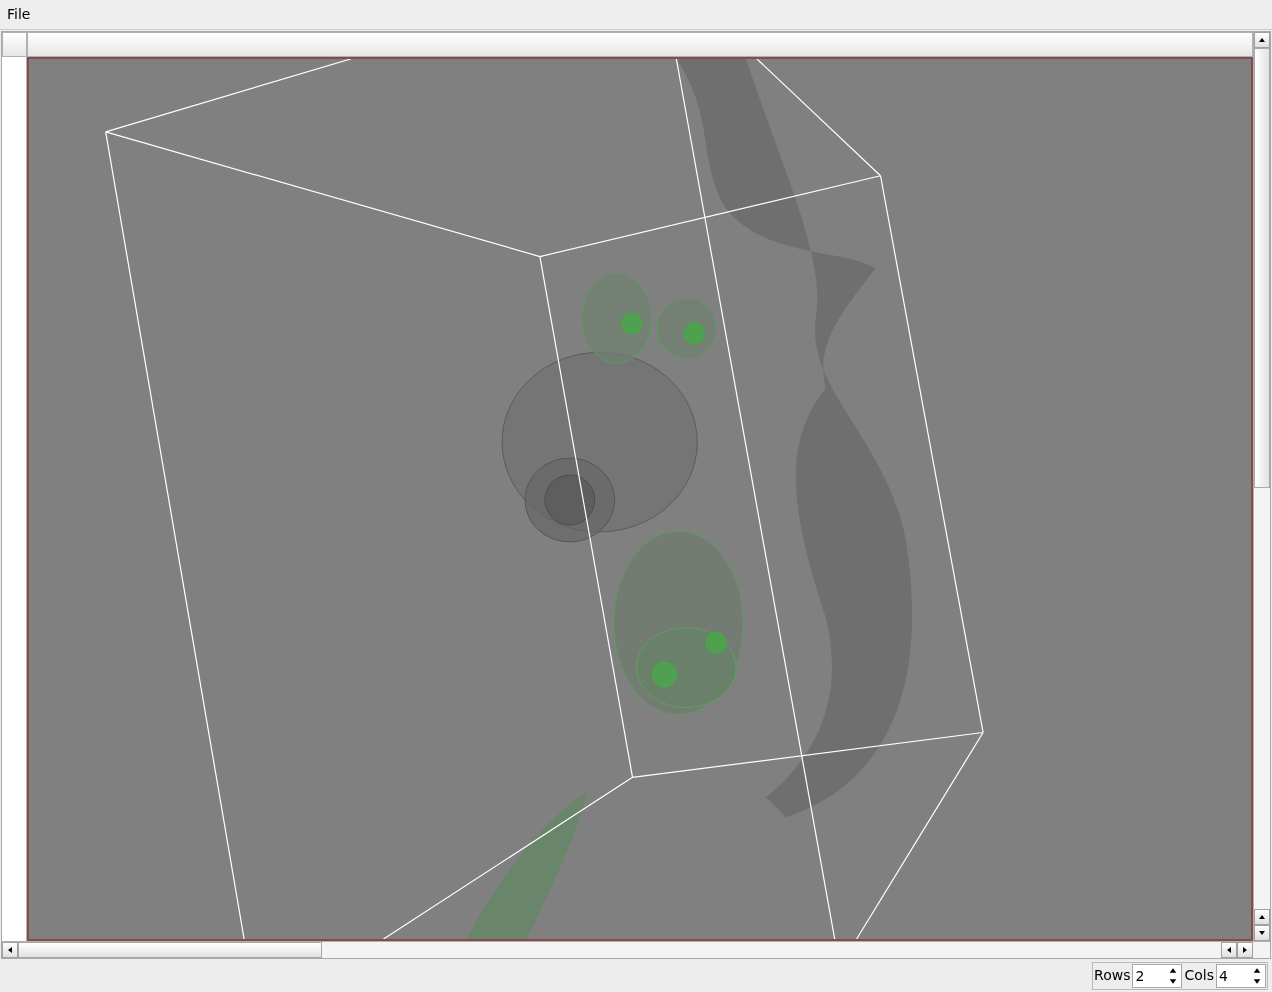 Image resolution: width=1272 pixels, height=992 pixels. Describe the element at coordinates (1245, 950) in the screenshot. I see `scroll-right-button` at that location.